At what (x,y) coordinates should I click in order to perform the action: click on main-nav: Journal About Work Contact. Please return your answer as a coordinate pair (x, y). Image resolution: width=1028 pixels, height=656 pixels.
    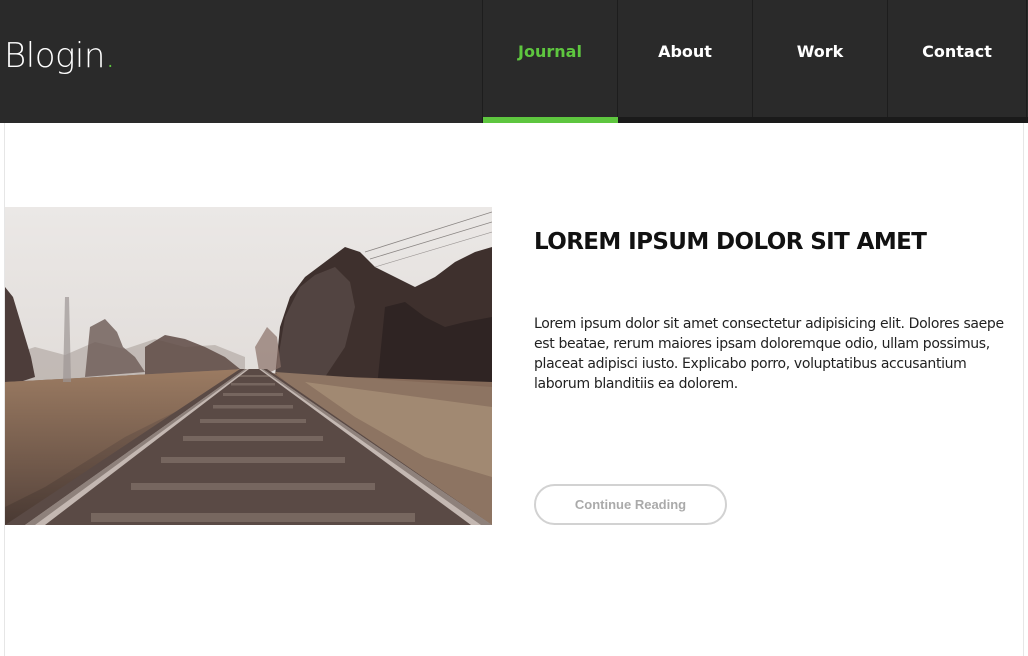
    Looking at the image, I should click on (755, 61).